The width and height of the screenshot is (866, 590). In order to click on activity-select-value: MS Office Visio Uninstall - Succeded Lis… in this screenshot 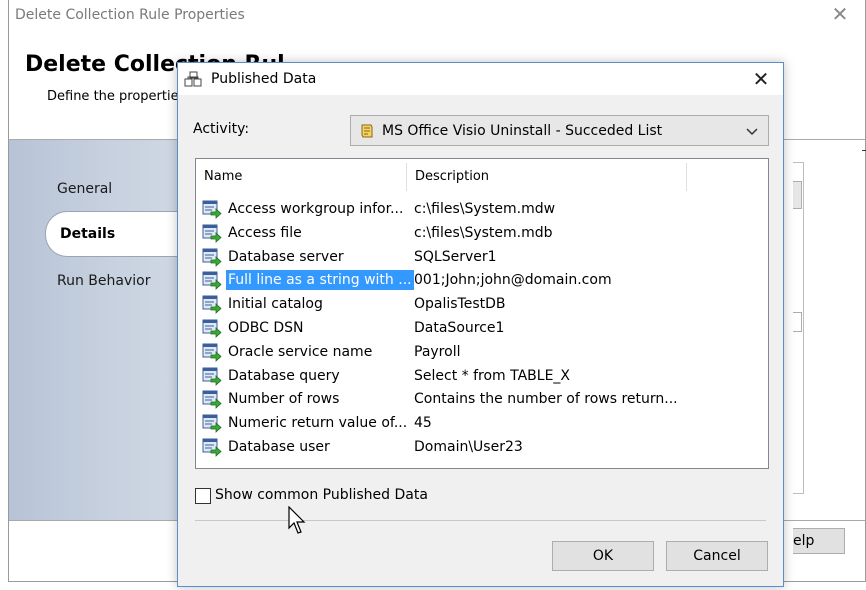, I will do `click(522, 131)`.